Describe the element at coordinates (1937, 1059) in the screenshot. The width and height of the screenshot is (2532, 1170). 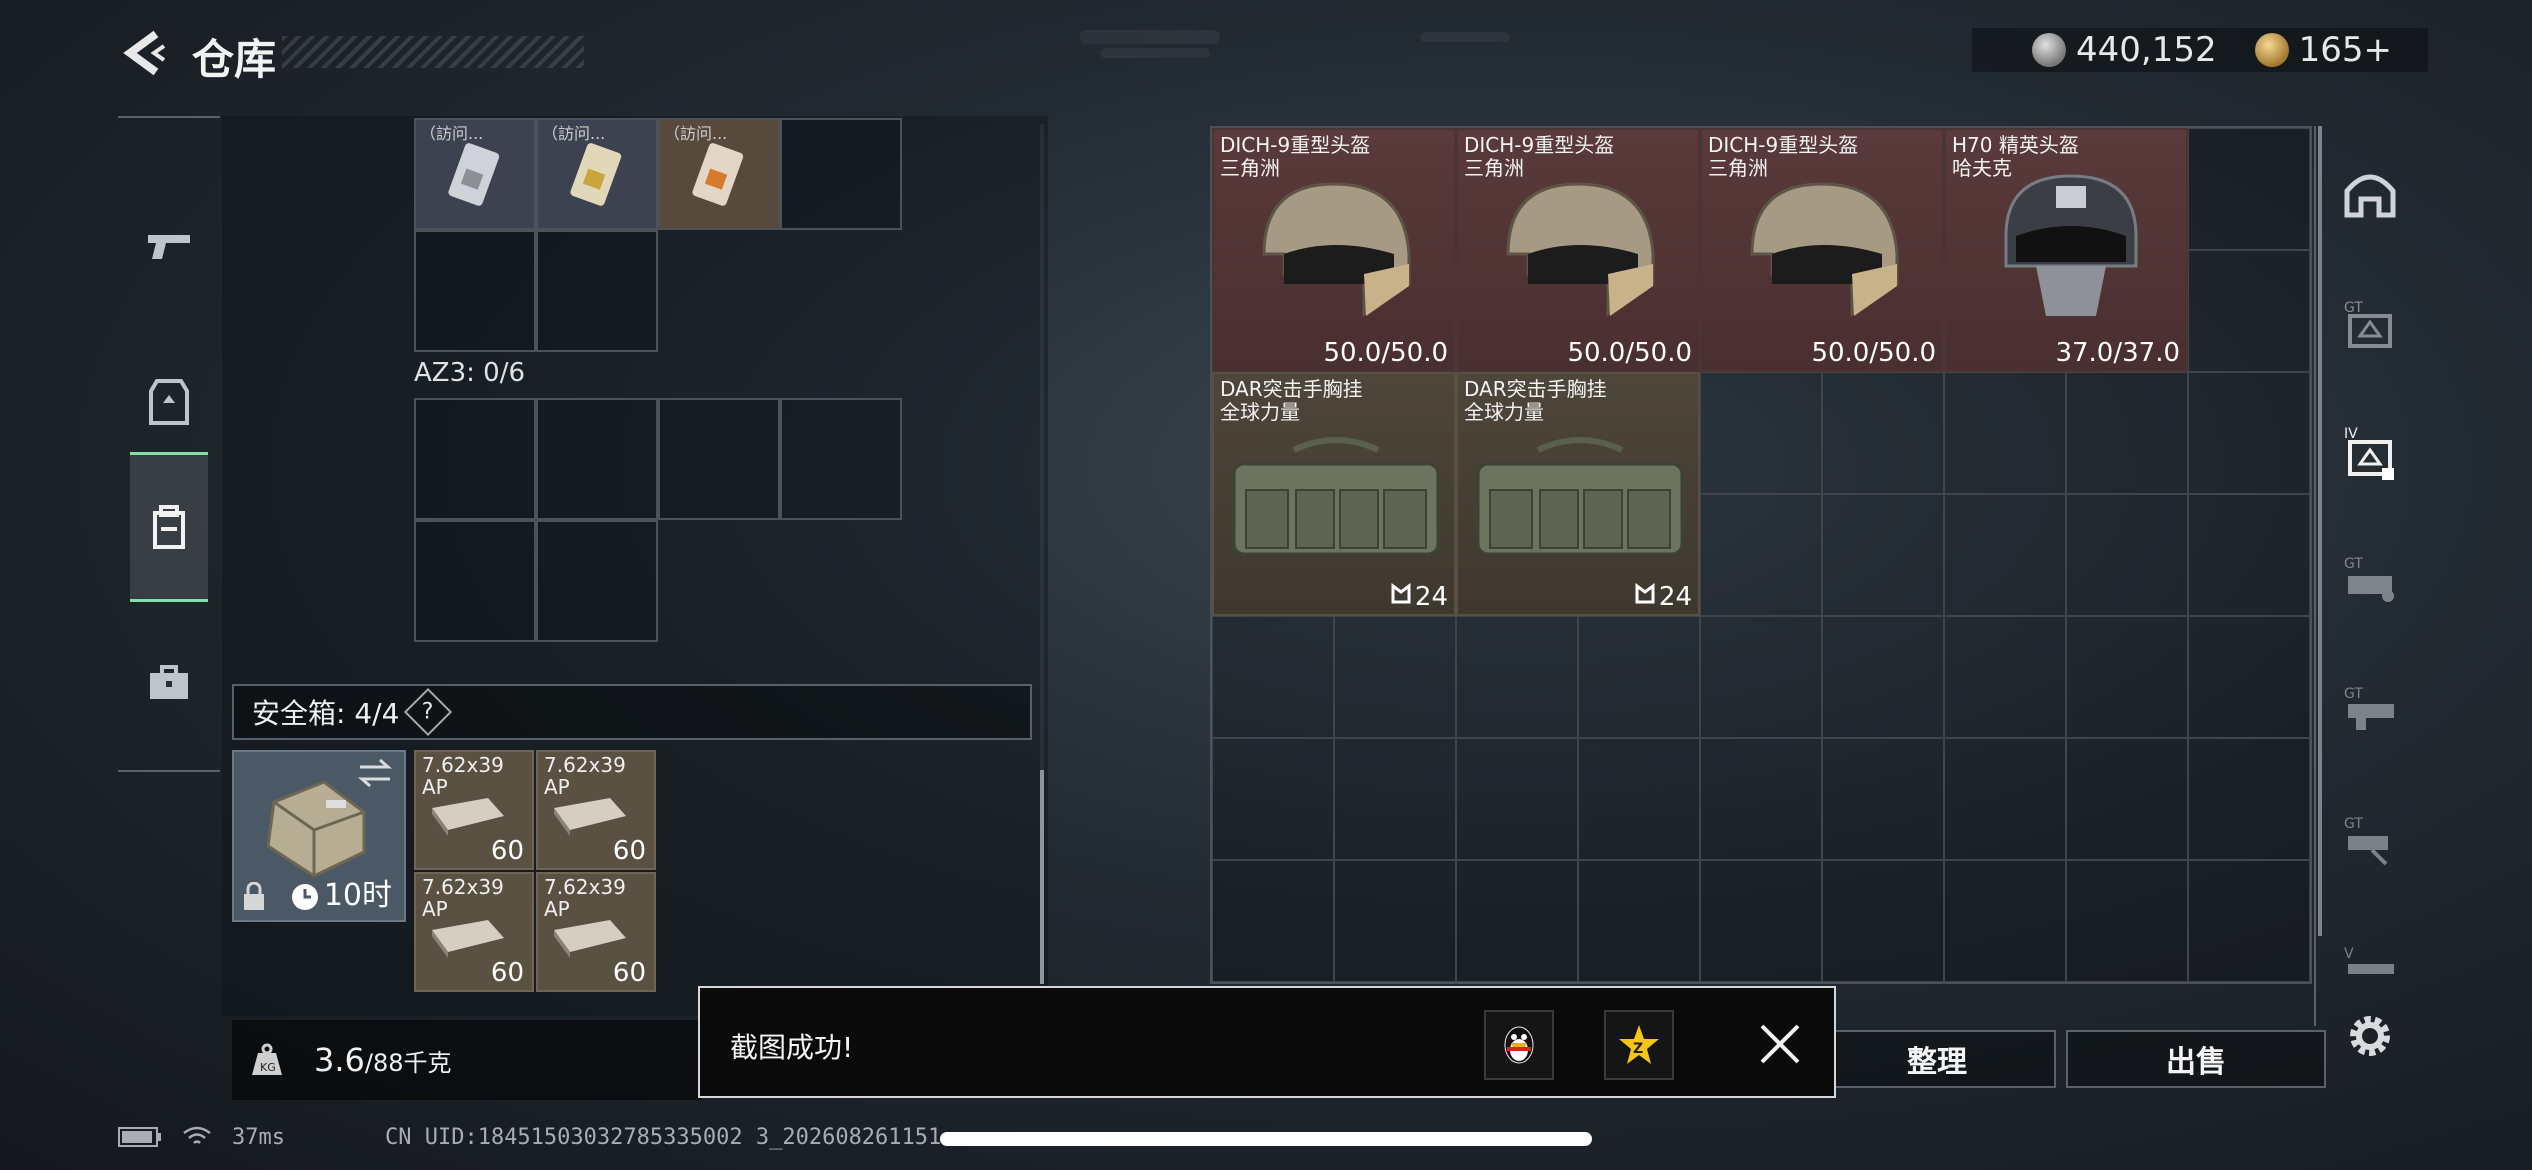
I see `sort-button: 整理` at that location.